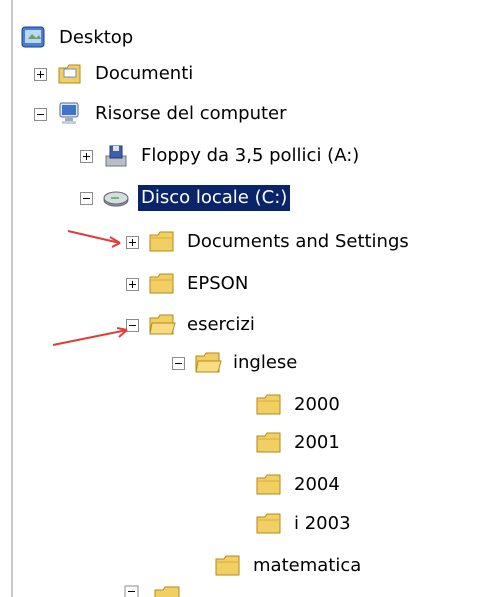  Describe the element at coordinates (214, 198) in the screenshot. I see `tree-label-selected: Disco locale (C:)` at that location.